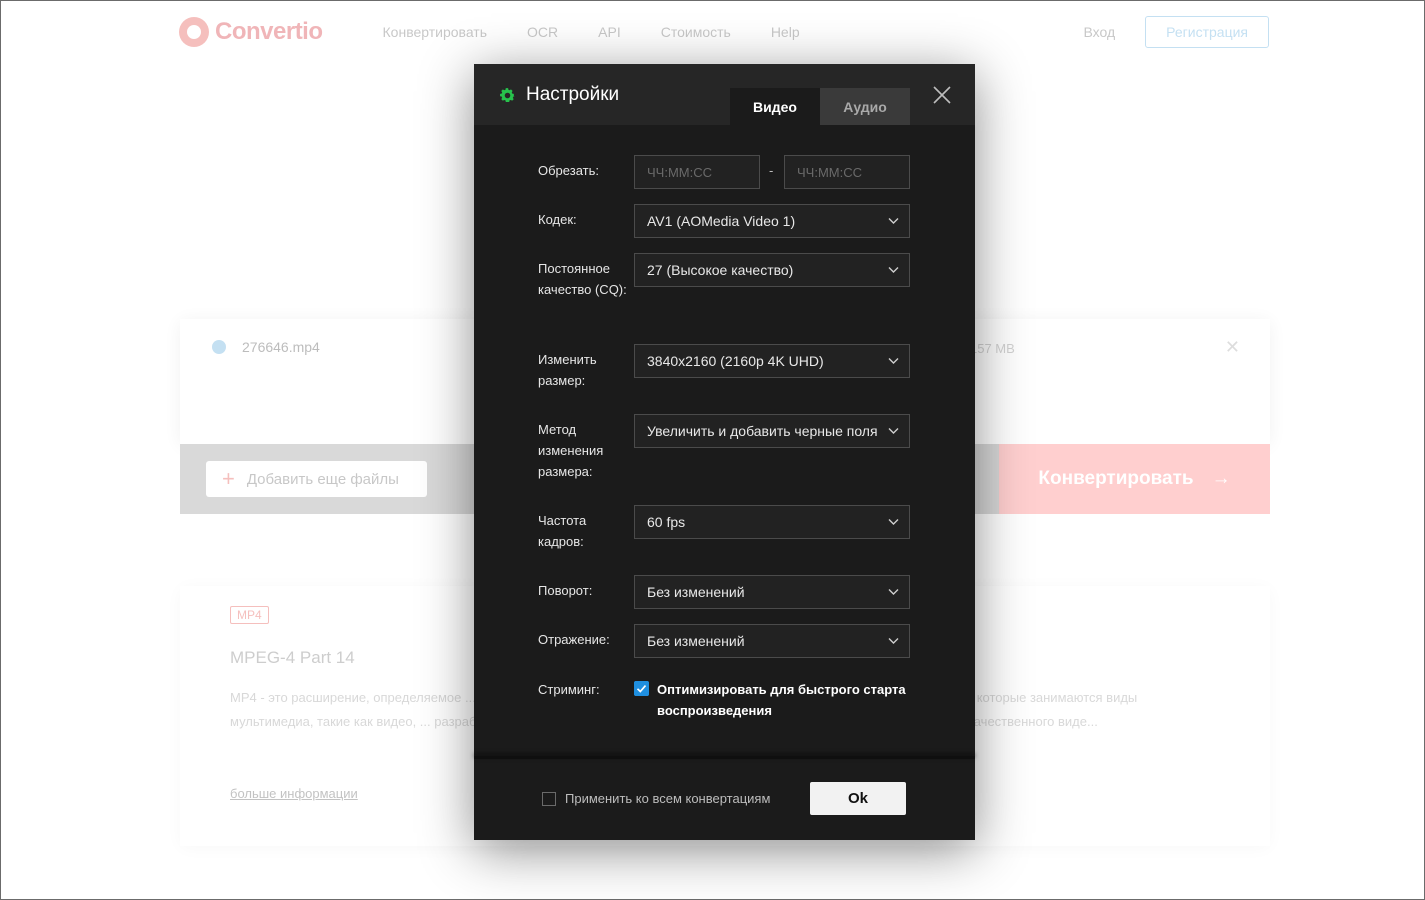 The image size is (1425, 900). What do you see at coordinates (720, 270) in the screenshot?
I see `cq-value: 27 (Высокое качество)` at bounding box center [720, 270].